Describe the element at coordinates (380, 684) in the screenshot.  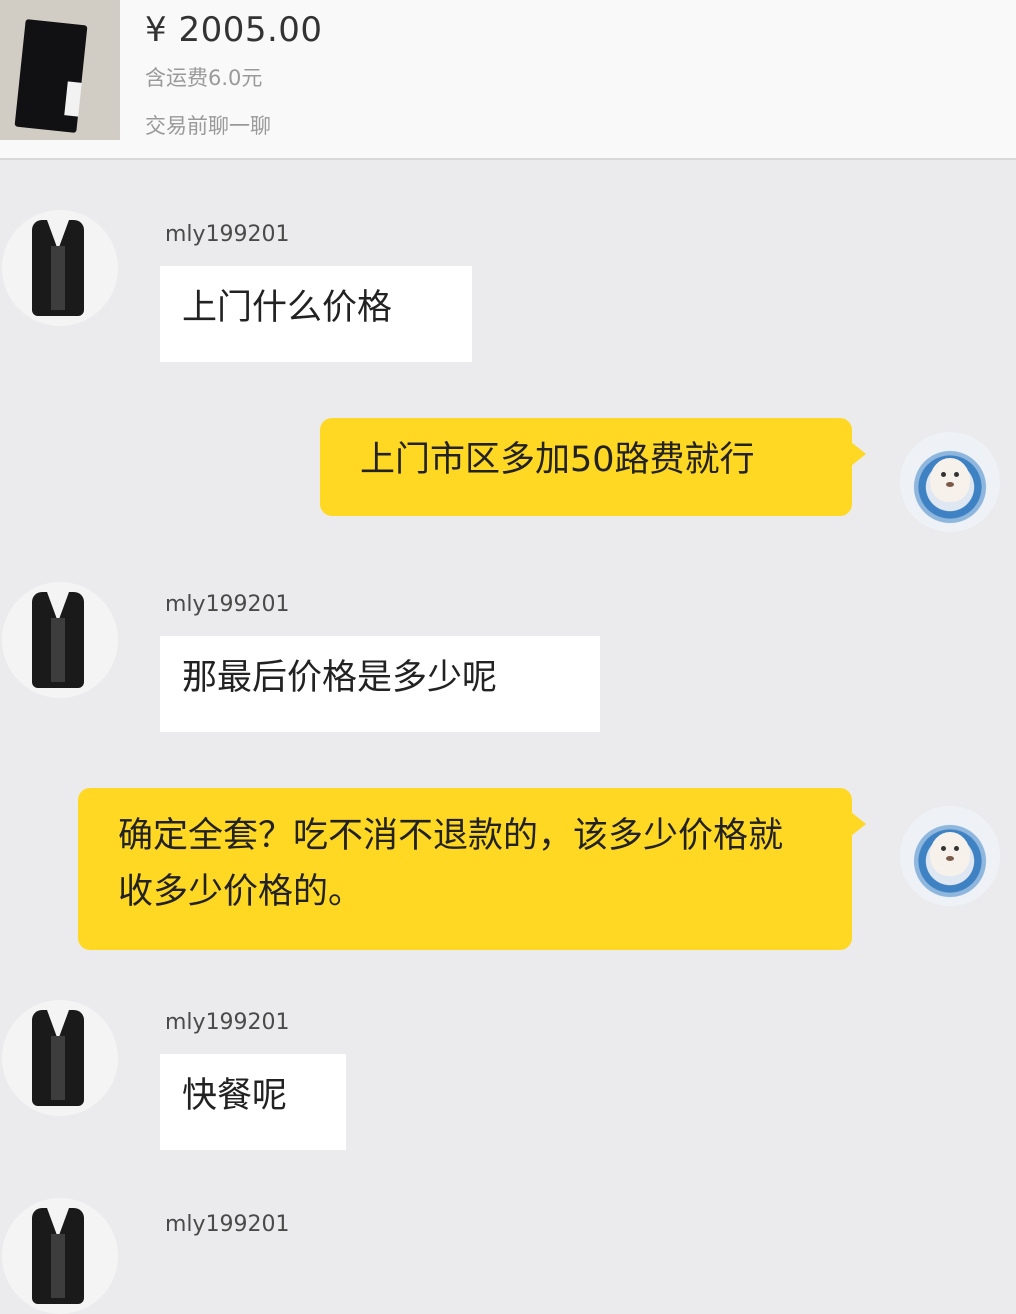
I see `message-bubble-incoming: 那最后价格是多少呢` at that location.